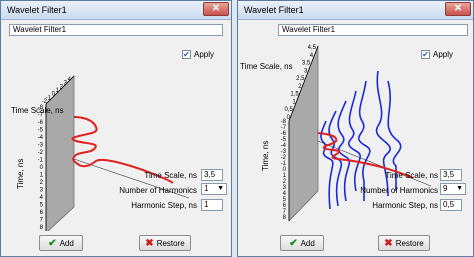 This screenshot has width=474, height=257. Describe the element at coordinates (445, 188) in the screenshot. I see `harmonics-value: 9` at that location.